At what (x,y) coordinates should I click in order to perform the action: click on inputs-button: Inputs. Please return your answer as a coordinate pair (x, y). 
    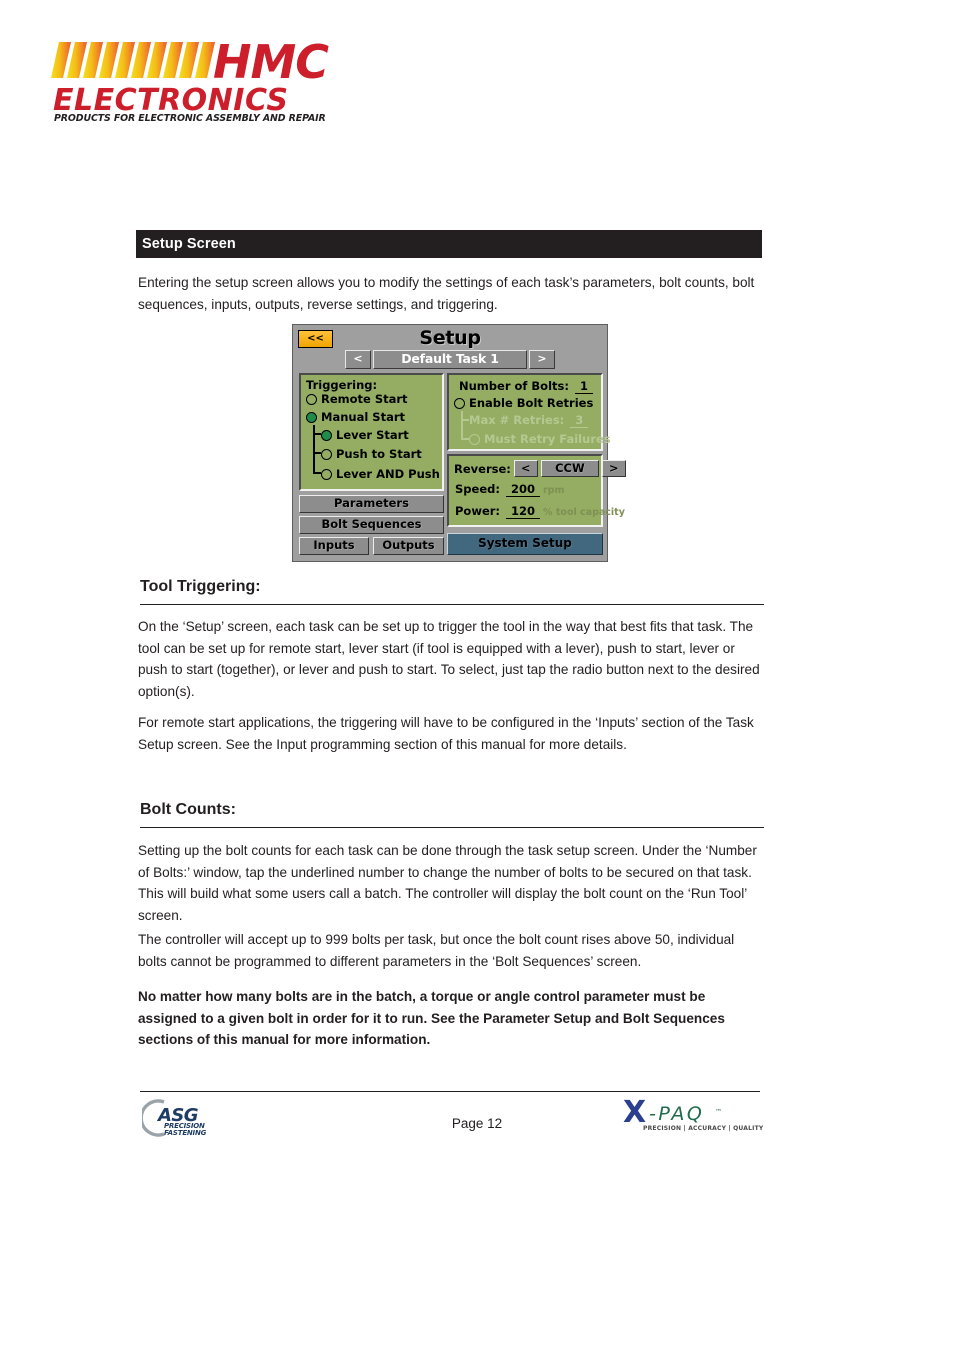
    Looking at the image, I should click on (334, 546).